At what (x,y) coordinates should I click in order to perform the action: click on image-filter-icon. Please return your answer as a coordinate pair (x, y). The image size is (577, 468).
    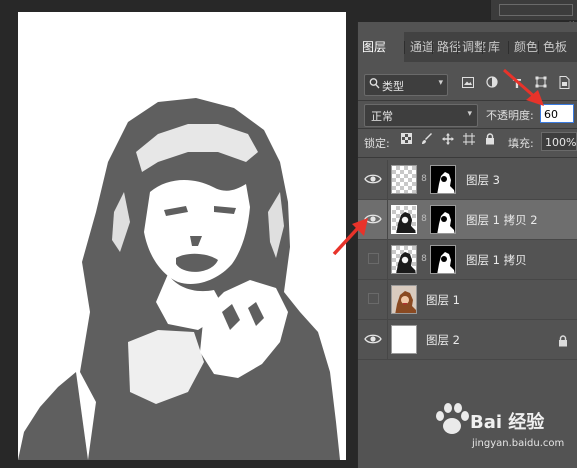
    Looking at the image, I should click on (468, 84).